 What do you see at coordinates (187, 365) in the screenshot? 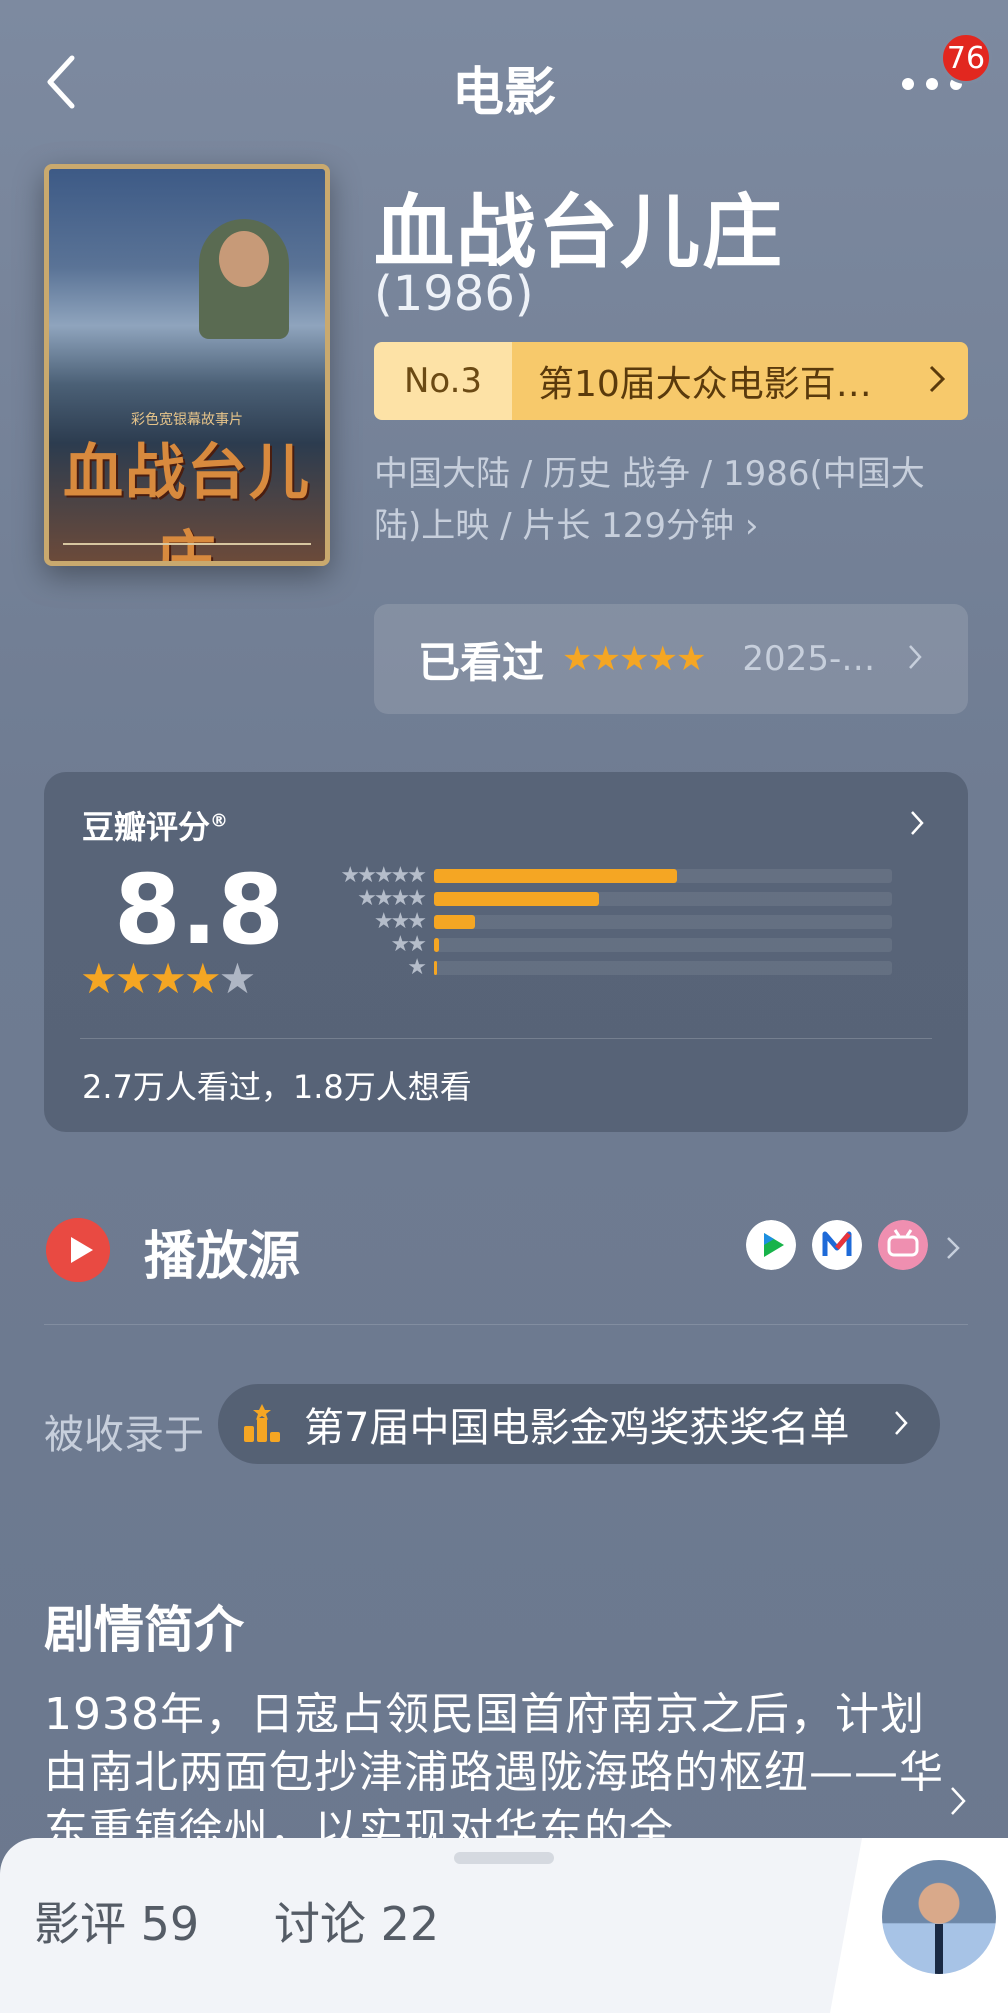
I see `movie-poster: 彩色宽银幕故事片 血战台儿庄` at bounding box center [187, 365].